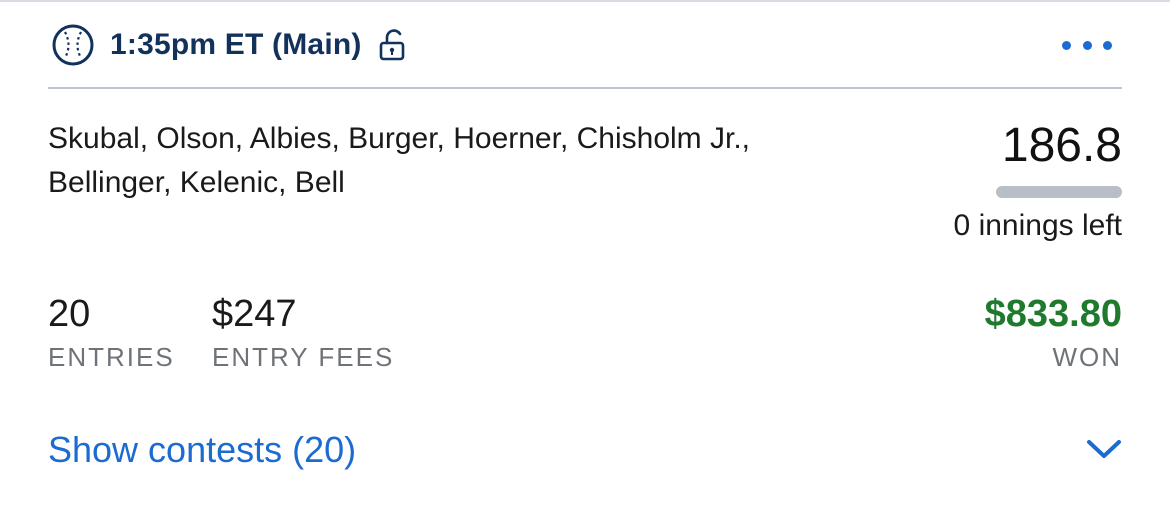  Describe the element at coordinates (73, 45) in the screenshot. I see `baseball-icon` at that location.